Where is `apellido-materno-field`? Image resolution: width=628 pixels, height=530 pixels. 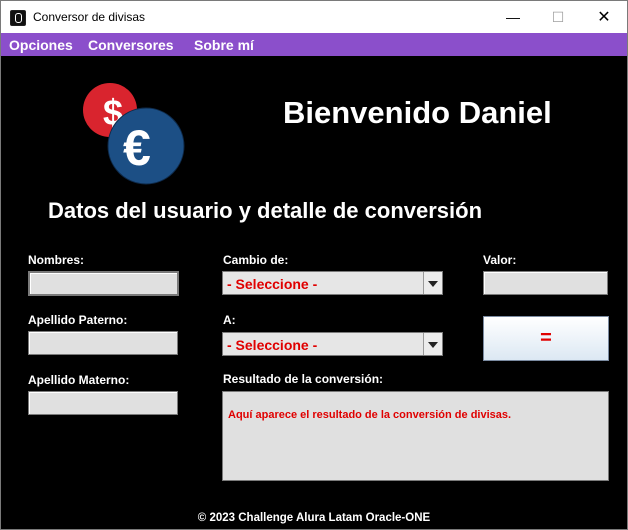 apellido-materno-field is located at coordinates (103, 403).